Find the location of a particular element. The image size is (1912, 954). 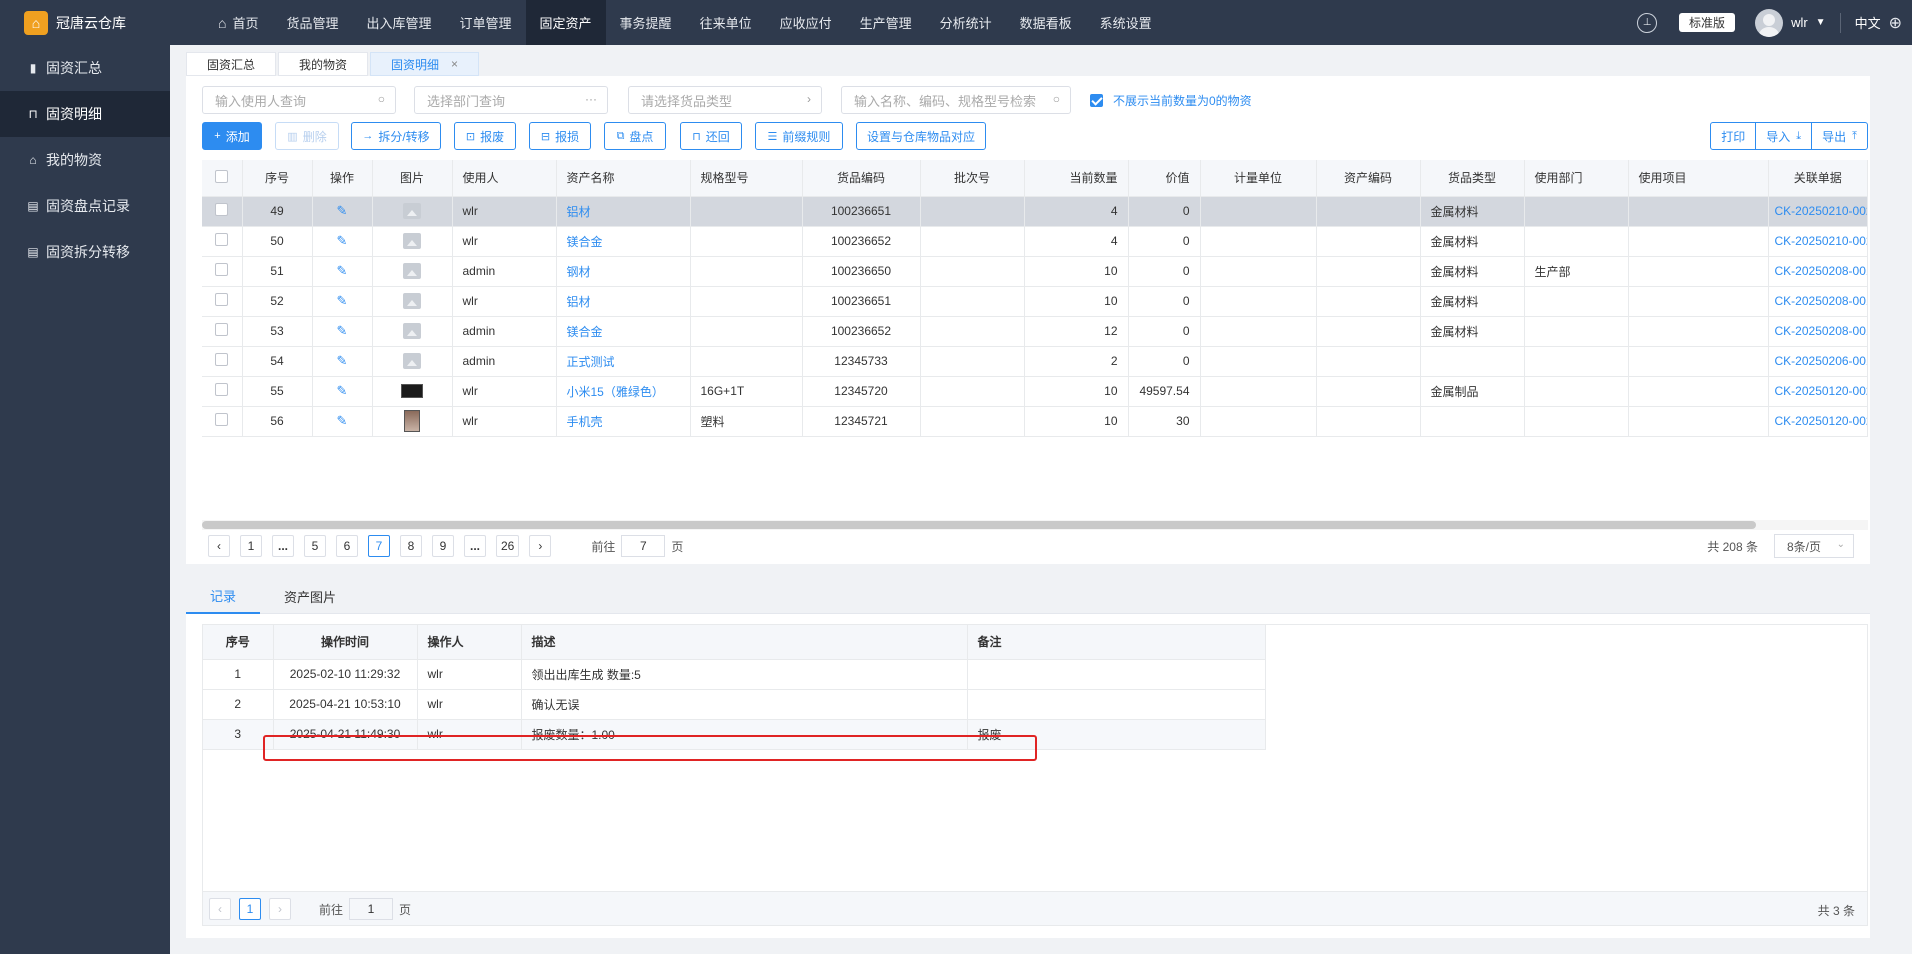

cell-name: 正式测试 is located at coordinates (623, 361).